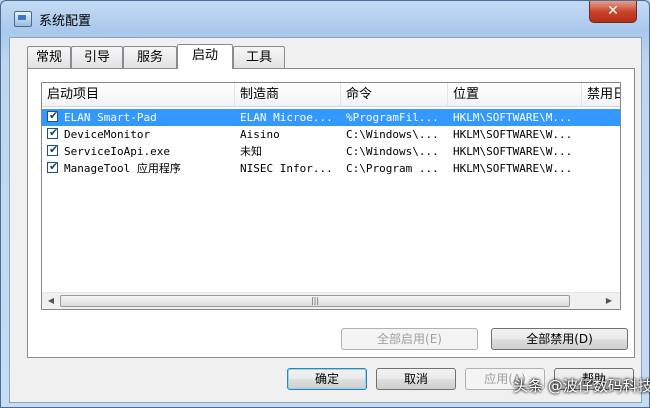 The height and width of the screenshot is (408, 650). What do you see at coordinates (110, 117) in the screenshot?
I see `cell-item: ELAN Smart-Pad` at bounding box center [110, 117].